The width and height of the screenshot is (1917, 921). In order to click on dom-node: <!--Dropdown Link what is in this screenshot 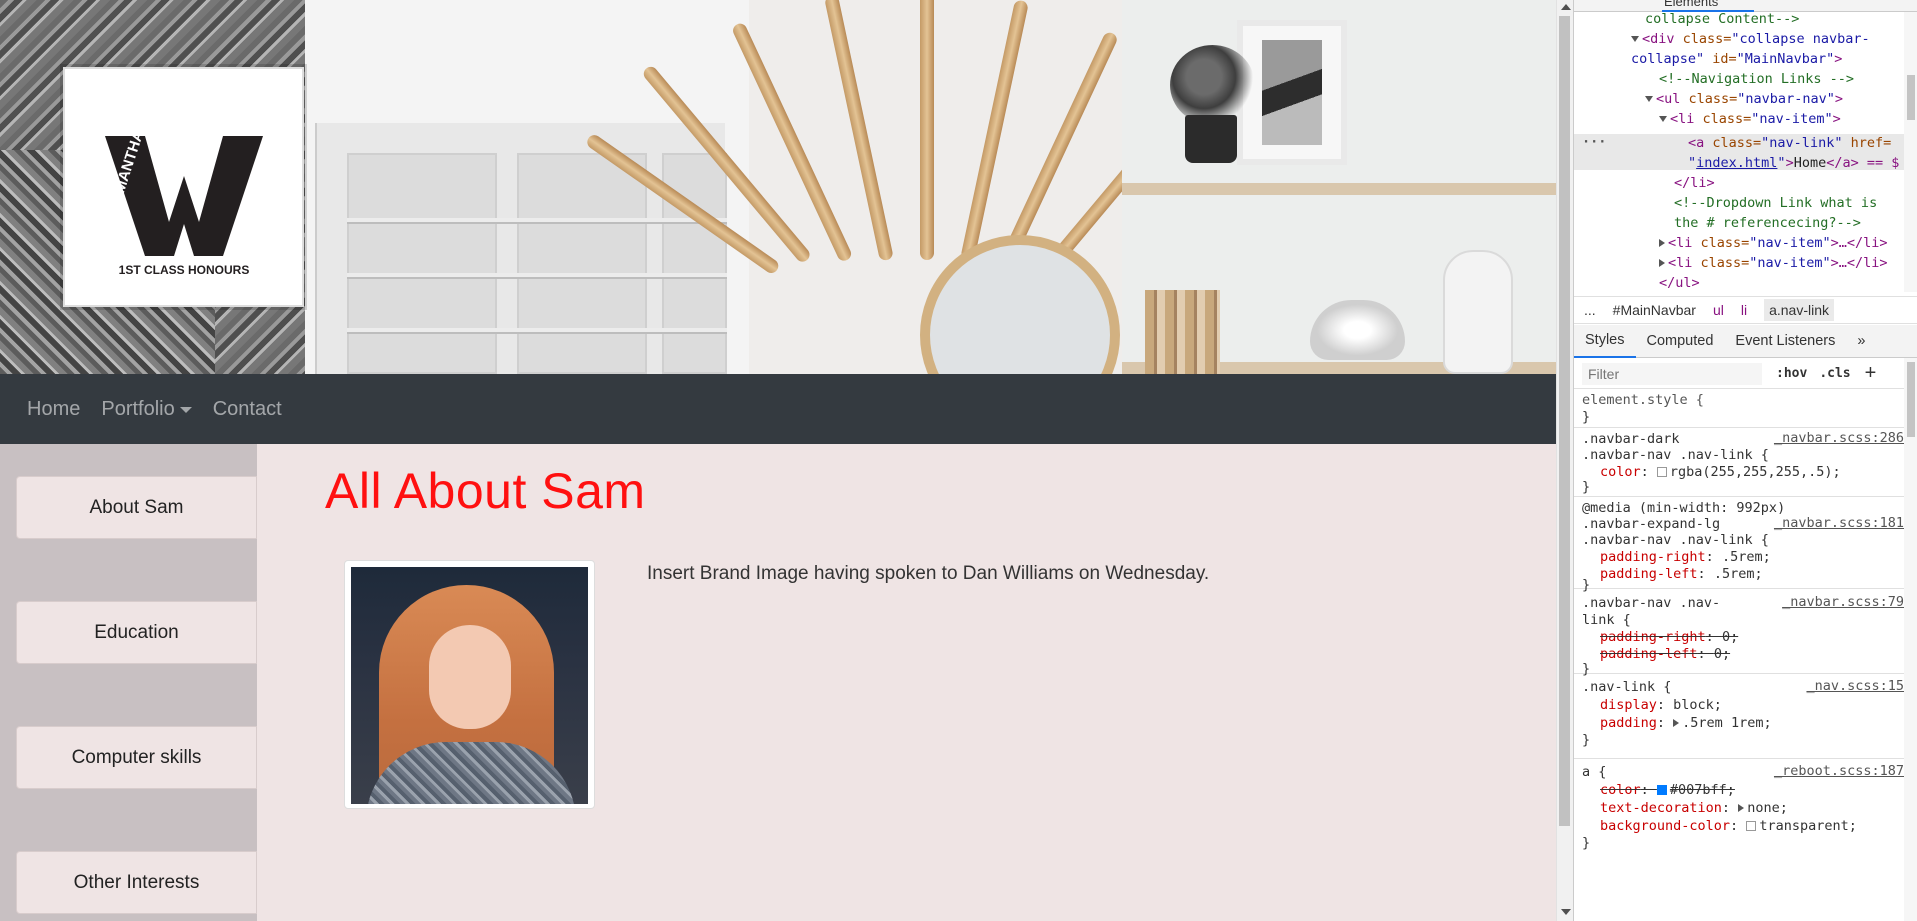, I will do `click(1775, 203)`.